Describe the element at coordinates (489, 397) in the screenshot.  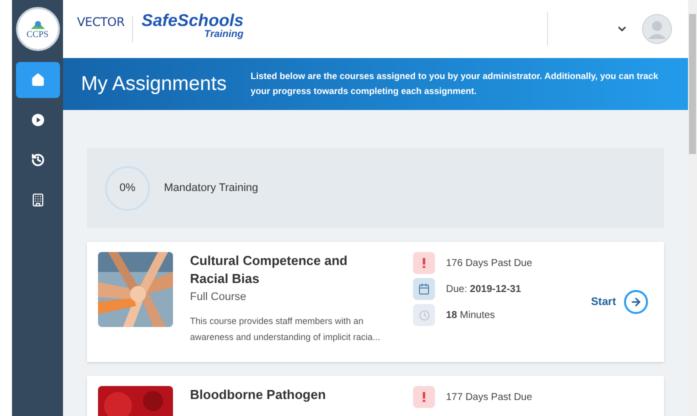
I see `course-detail: 177 Days Past Due` at that location.